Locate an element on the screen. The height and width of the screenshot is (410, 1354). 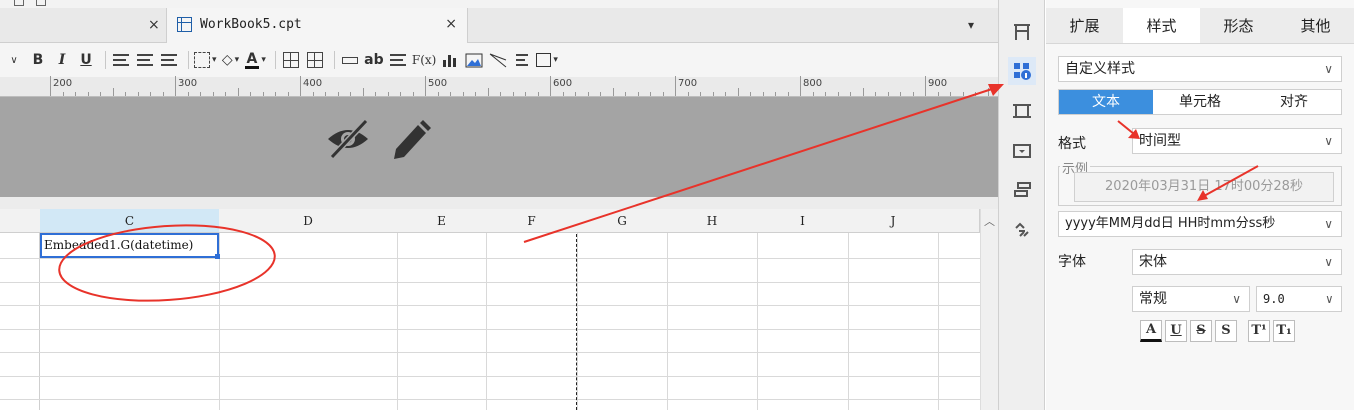
insert-subreport-button is located at coordinates (522, 60).